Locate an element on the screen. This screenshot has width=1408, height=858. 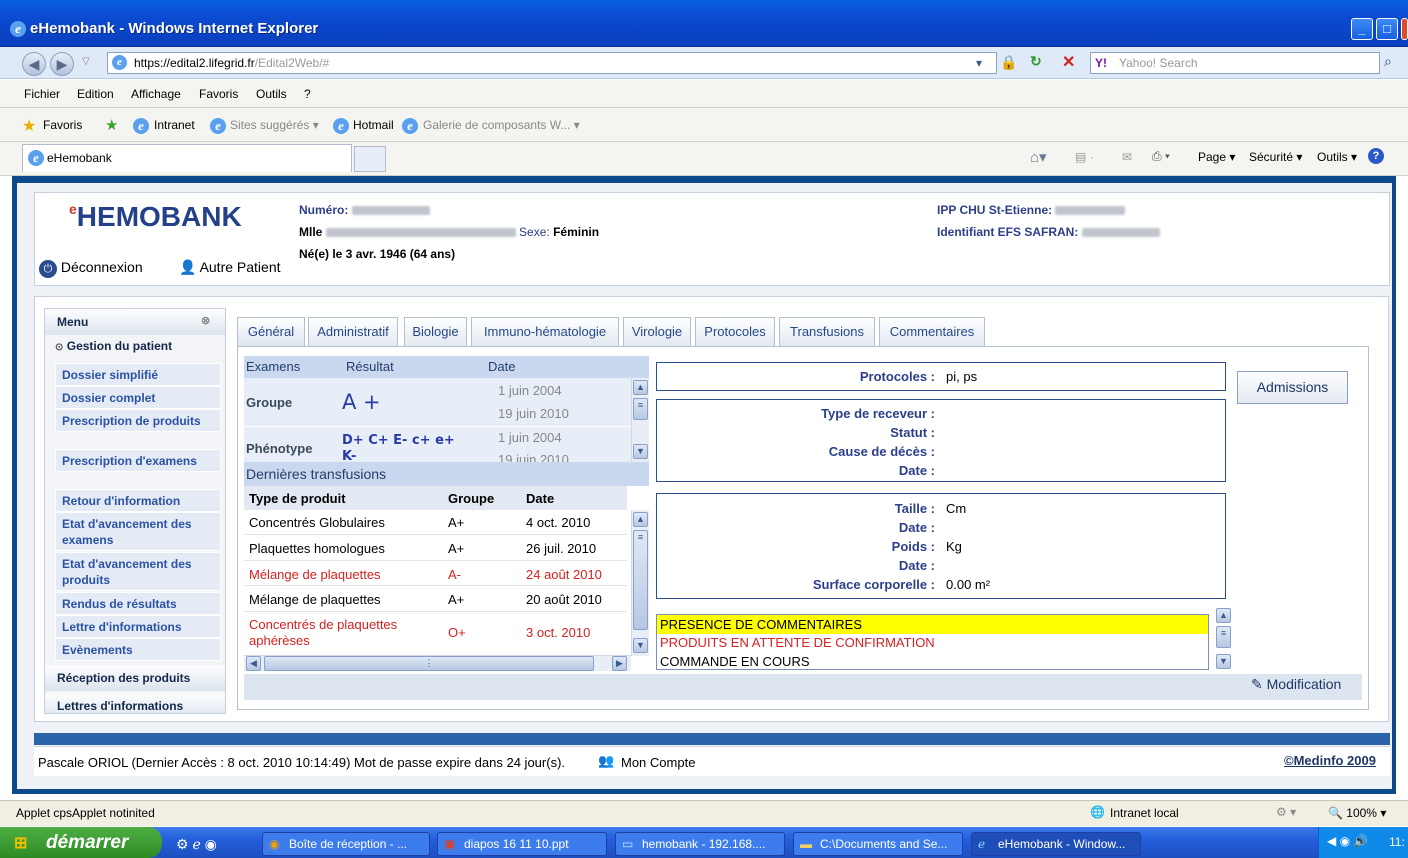
menu-prescription-produits: Prescription de produits is located at coordinates (138, 420).